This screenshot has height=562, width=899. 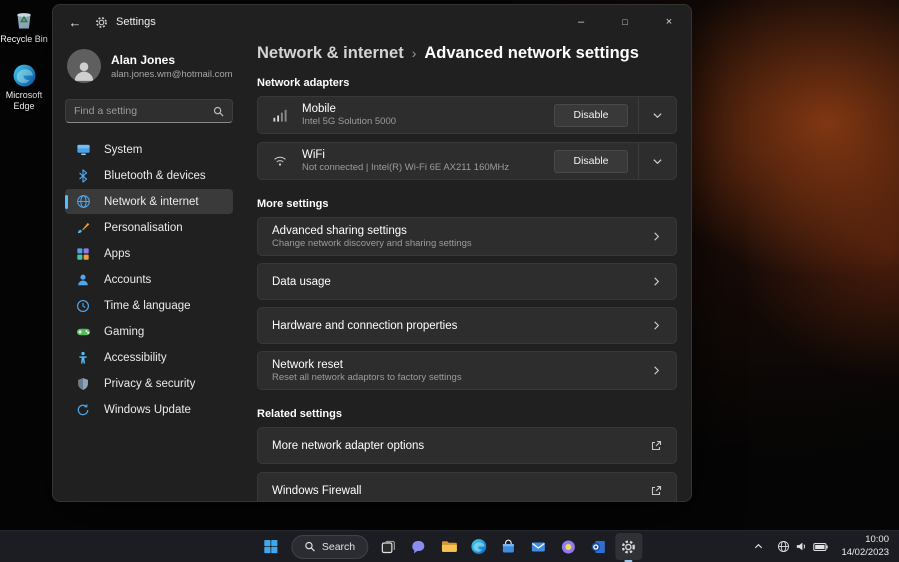 I want to click on search-input, so click(x=143, y=111).